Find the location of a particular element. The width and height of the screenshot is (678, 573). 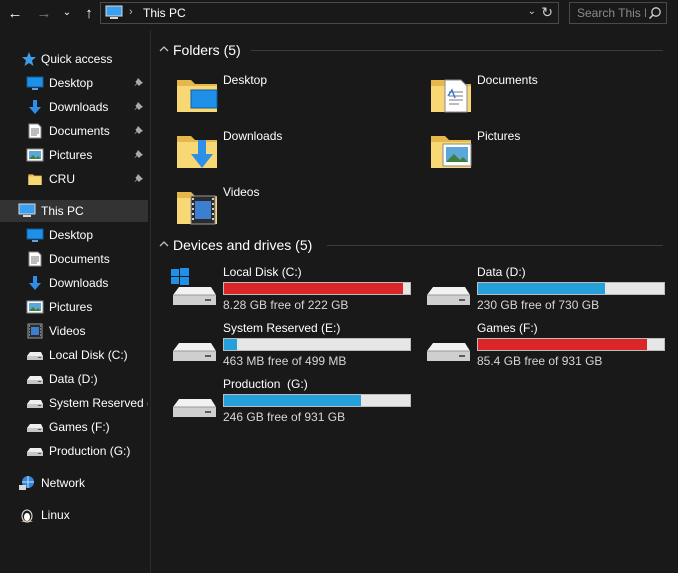

sidebar-item-pc-documents: Documents is located at coordinates (74, 259).